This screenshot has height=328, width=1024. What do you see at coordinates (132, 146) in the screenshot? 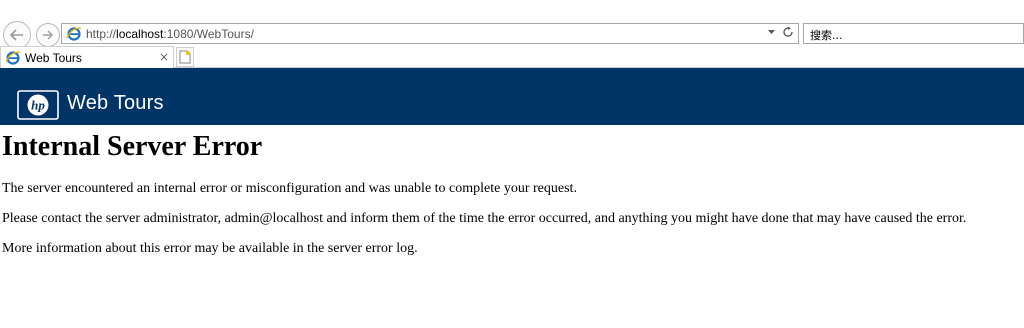
I see `error-heading: Internal Server Error` at bounding box center [132, 146].